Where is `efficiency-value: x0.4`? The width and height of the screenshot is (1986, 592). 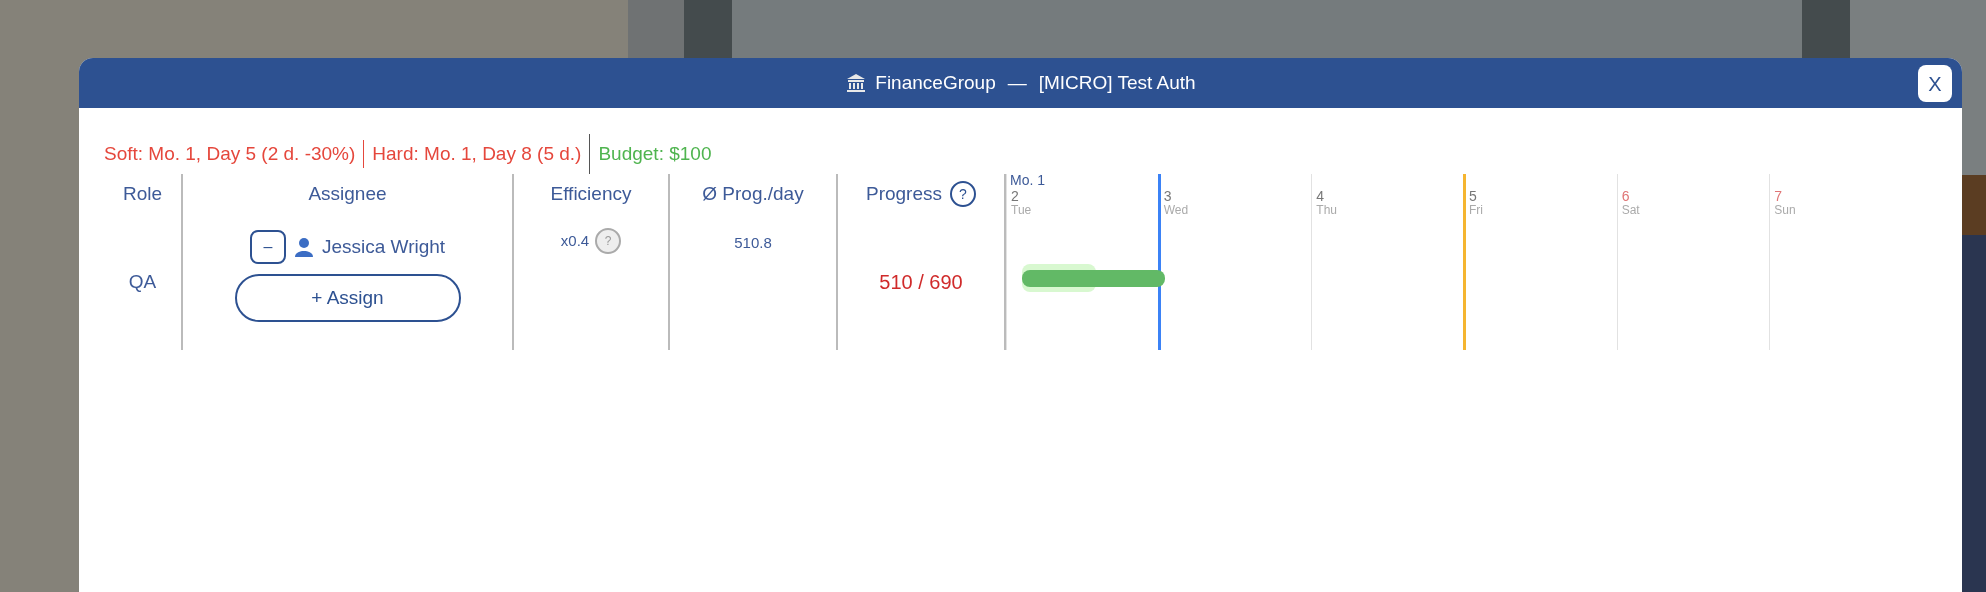 efficiency-value: x0.4 is located at coordinates (575, 240).